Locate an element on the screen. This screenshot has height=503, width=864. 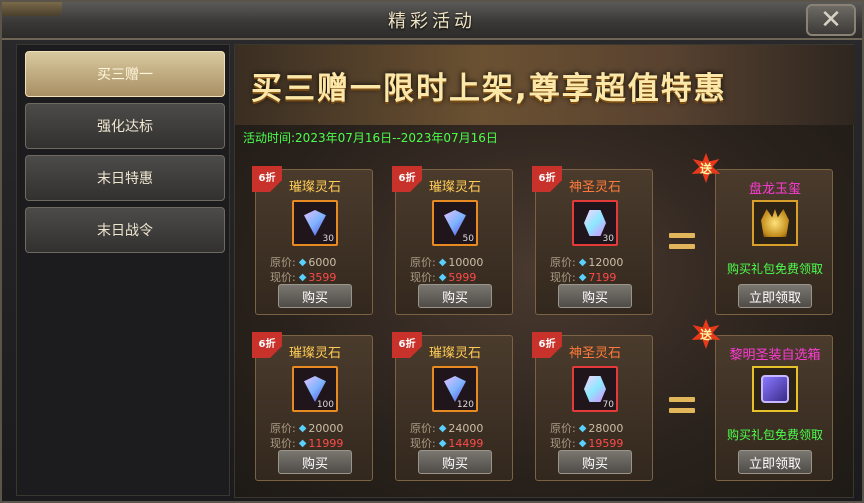
tab-doomsday-sale: 末日特惠 is located at coordinates (125, 178).